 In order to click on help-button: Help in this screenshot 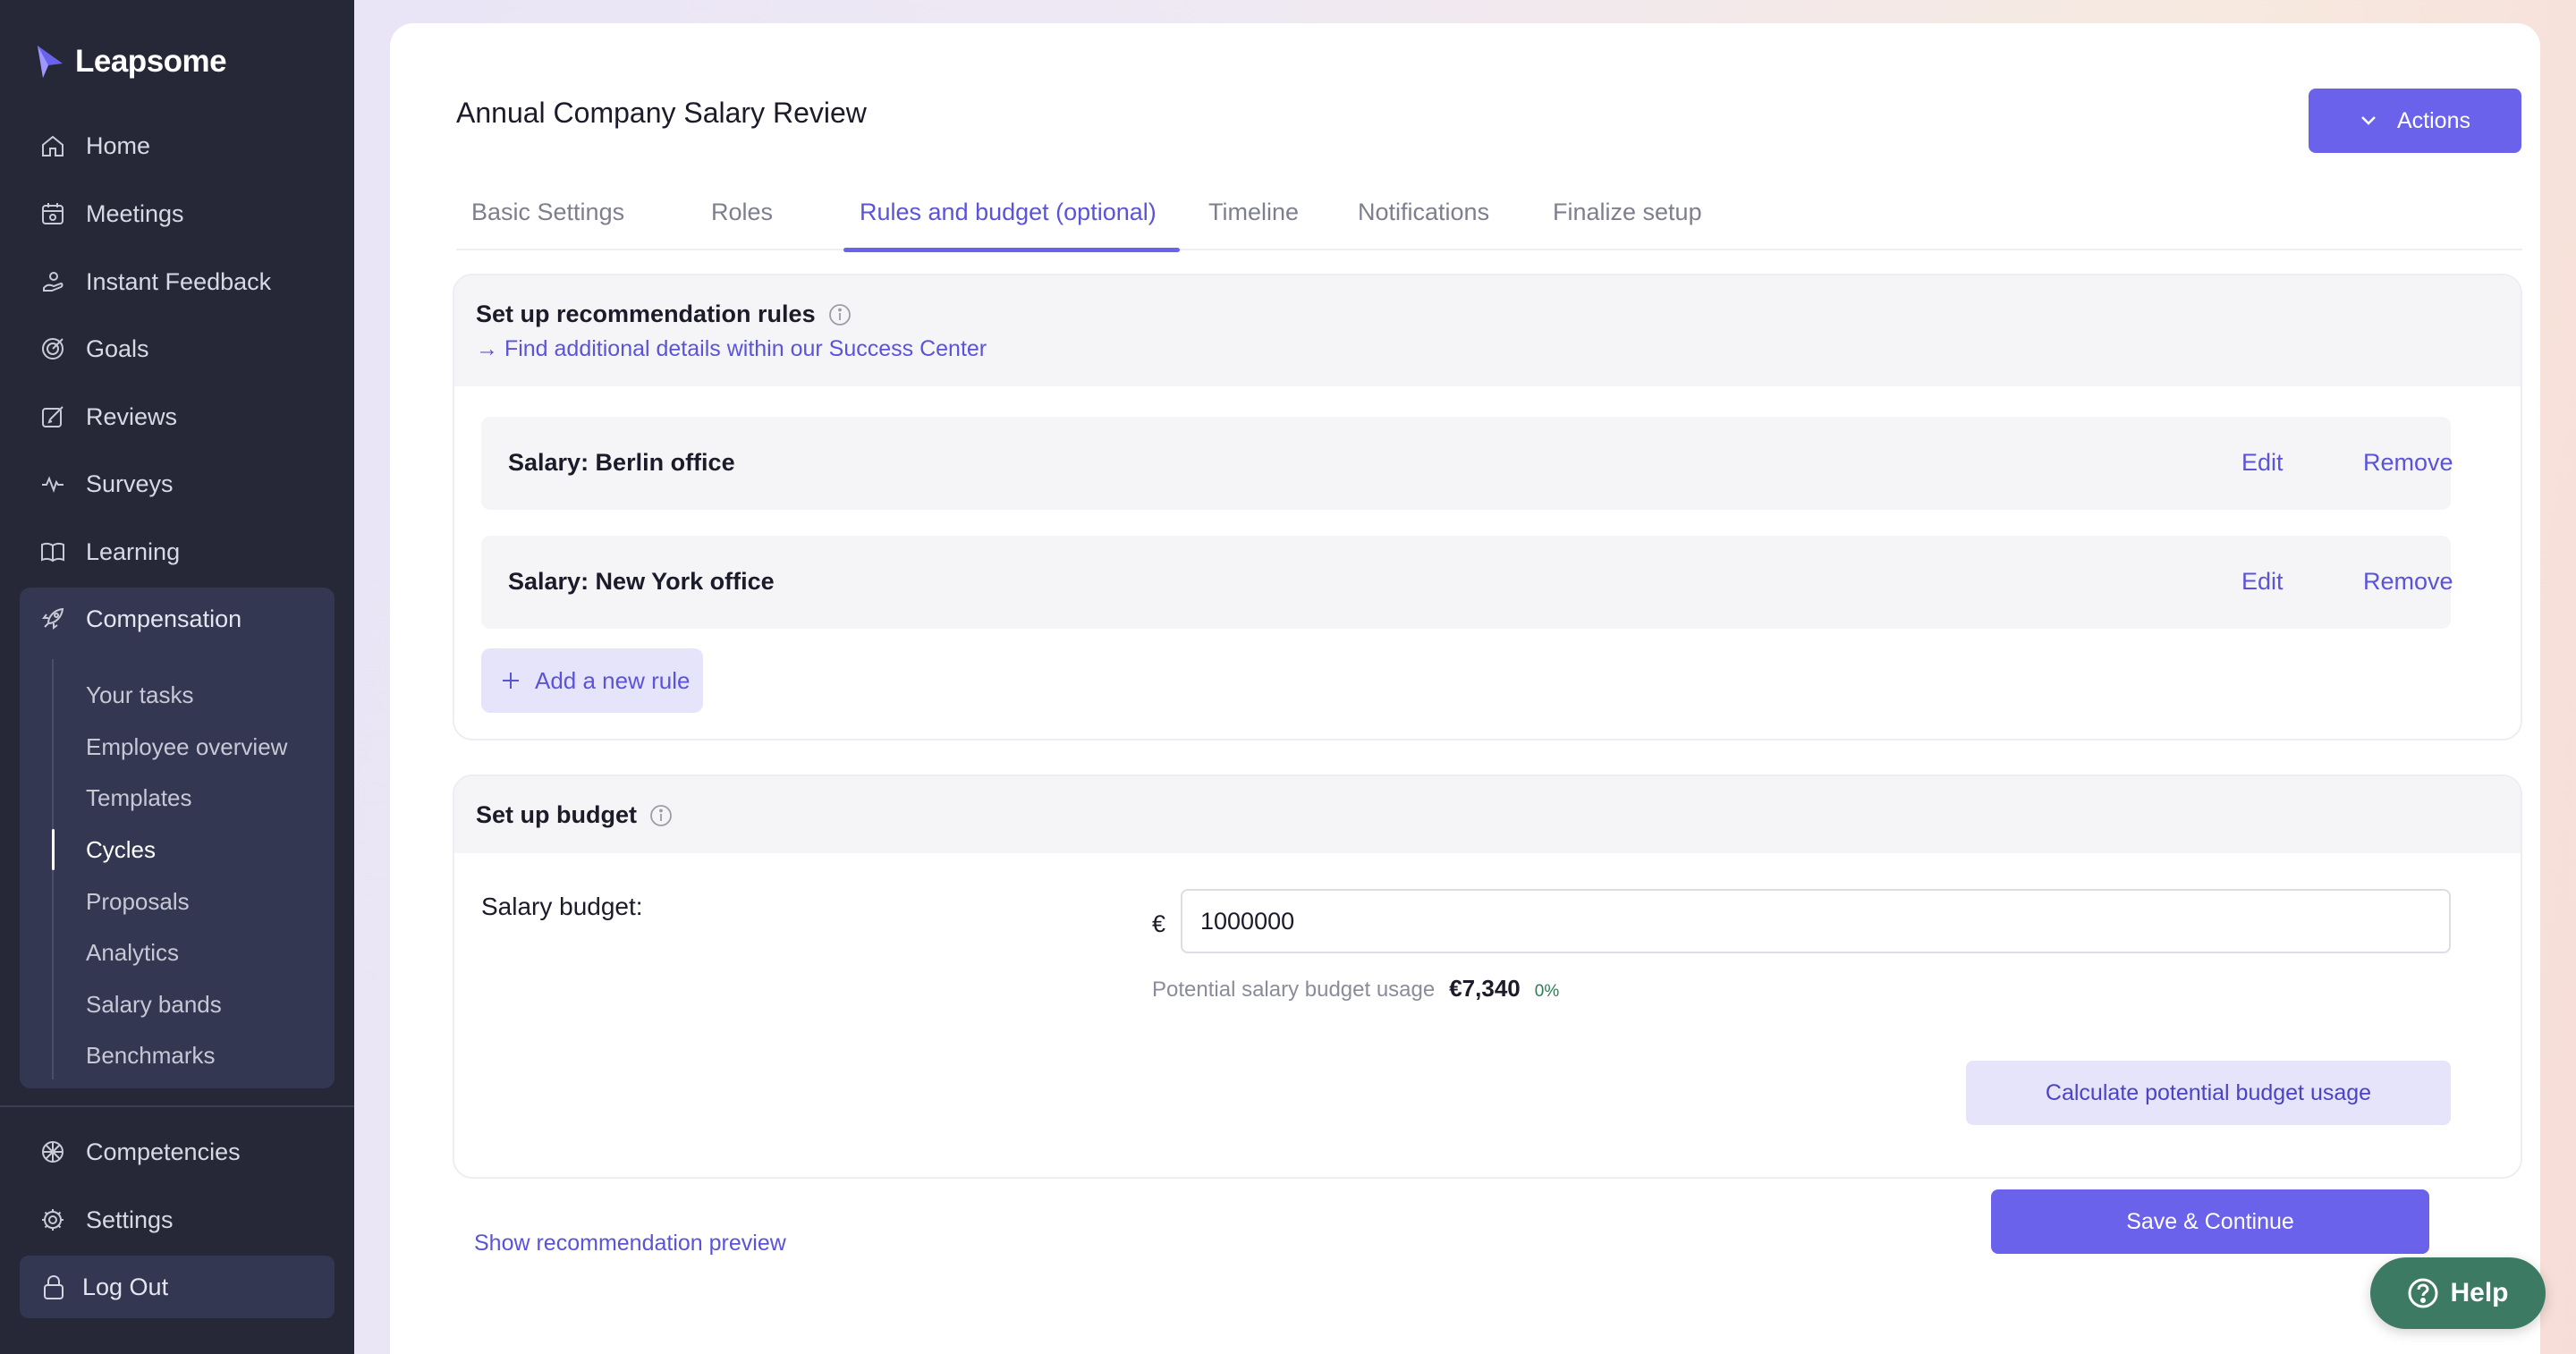, I will do `click(2458, 1293)`.